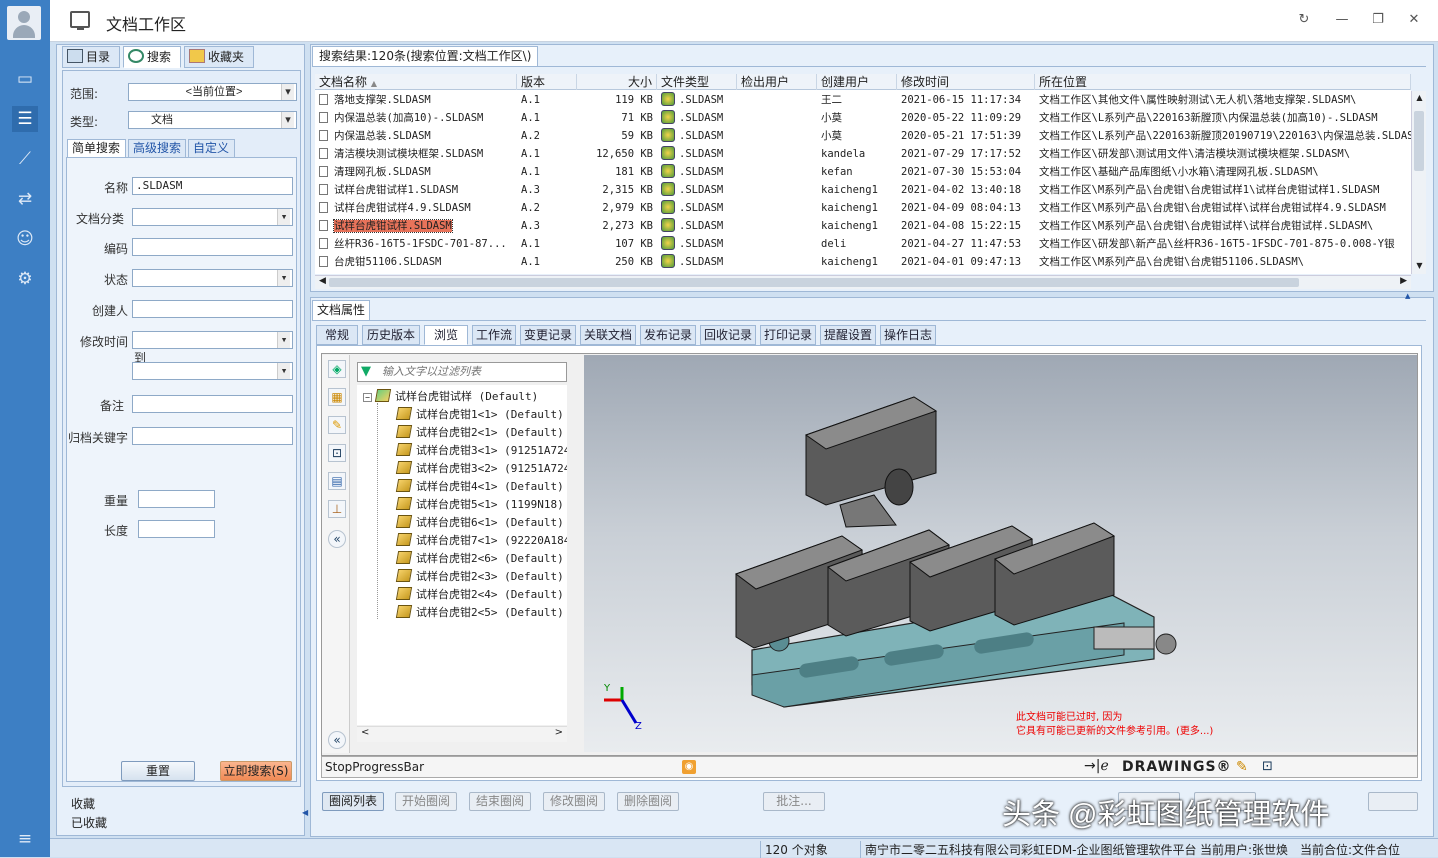 This screenshot has height=858, width=1438. I want to click on delete-markup-button: 删除圈阅, so click(648, 801).